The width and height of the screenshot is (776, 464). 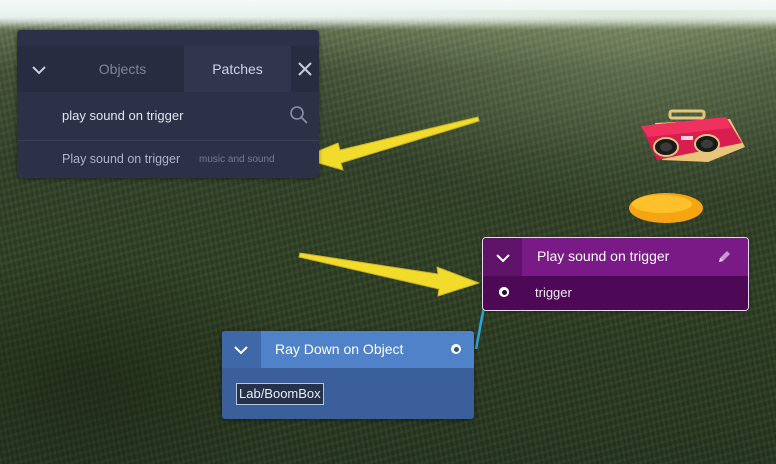 I want to click on node-inputs: trigger, so click(x=615, y=293).